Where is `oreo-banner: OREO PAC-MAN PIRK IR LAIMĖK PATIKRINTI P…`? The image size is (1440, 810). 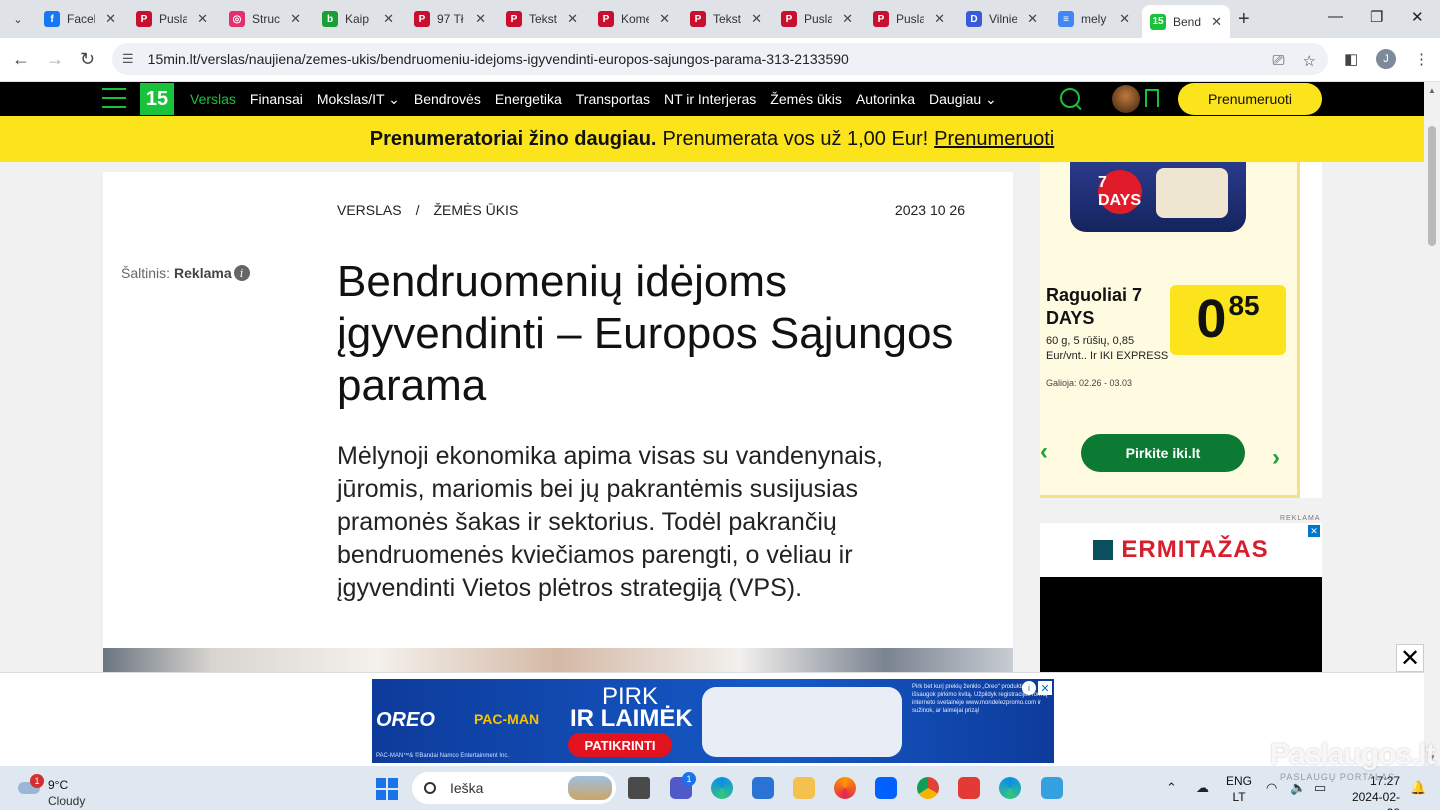
oreo-banner: OREO PAC-MAN PIRK IR LAIMĖK PATIKRINTI P… is located at coordinates (713, 721).